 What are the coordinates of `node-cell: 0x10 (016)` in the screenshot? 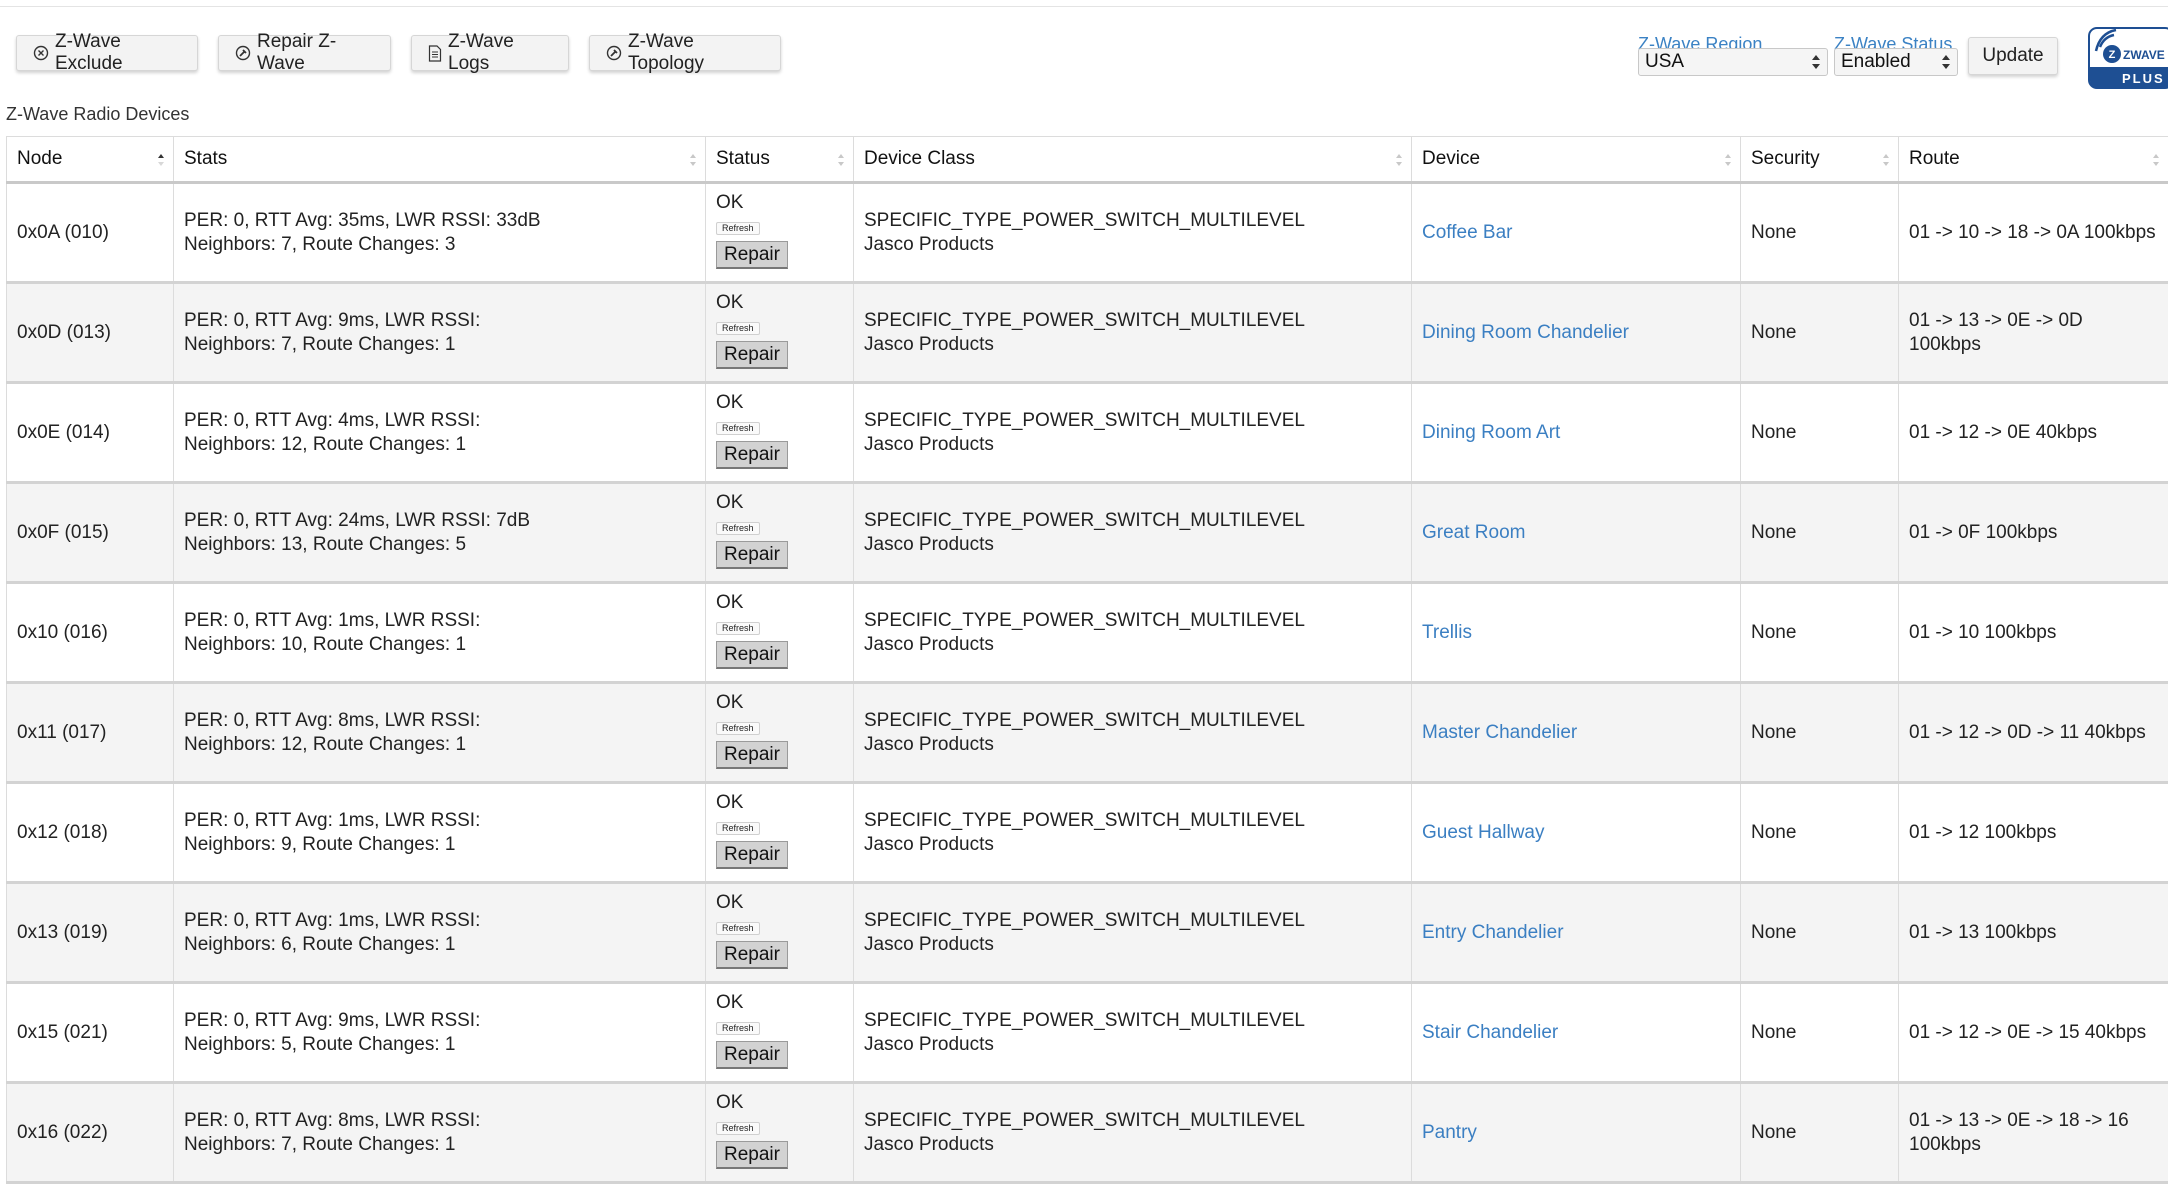 It's located at (90, 633).